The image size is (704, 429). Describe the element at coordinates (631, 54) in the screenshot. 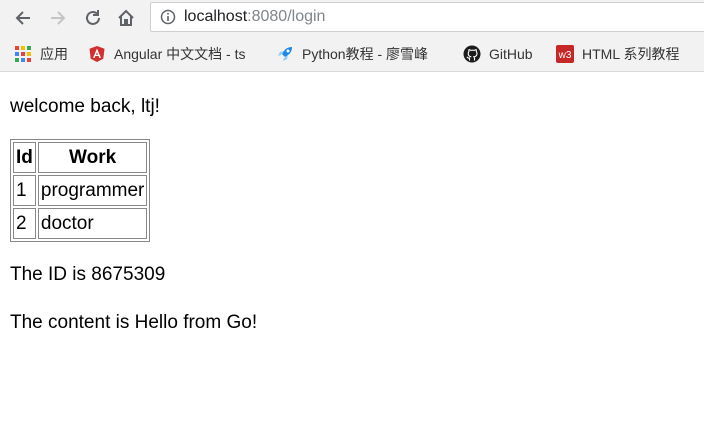

I see `bookmark-label: HTML 系列教程` at that location.